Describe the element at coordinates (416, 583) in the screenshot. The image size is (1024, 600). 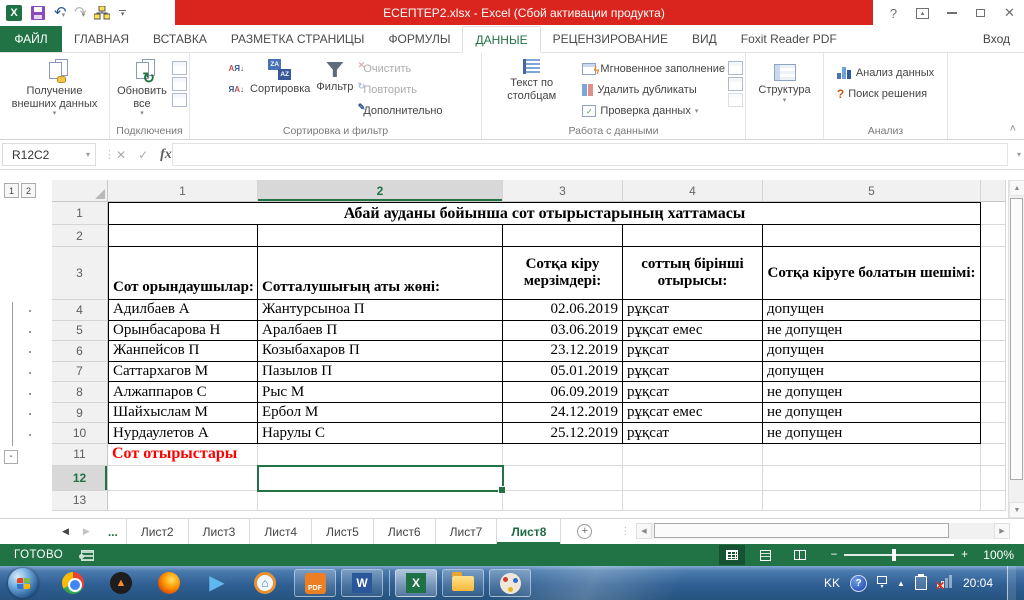
I see `excel-taskbar-button: X` at that location.